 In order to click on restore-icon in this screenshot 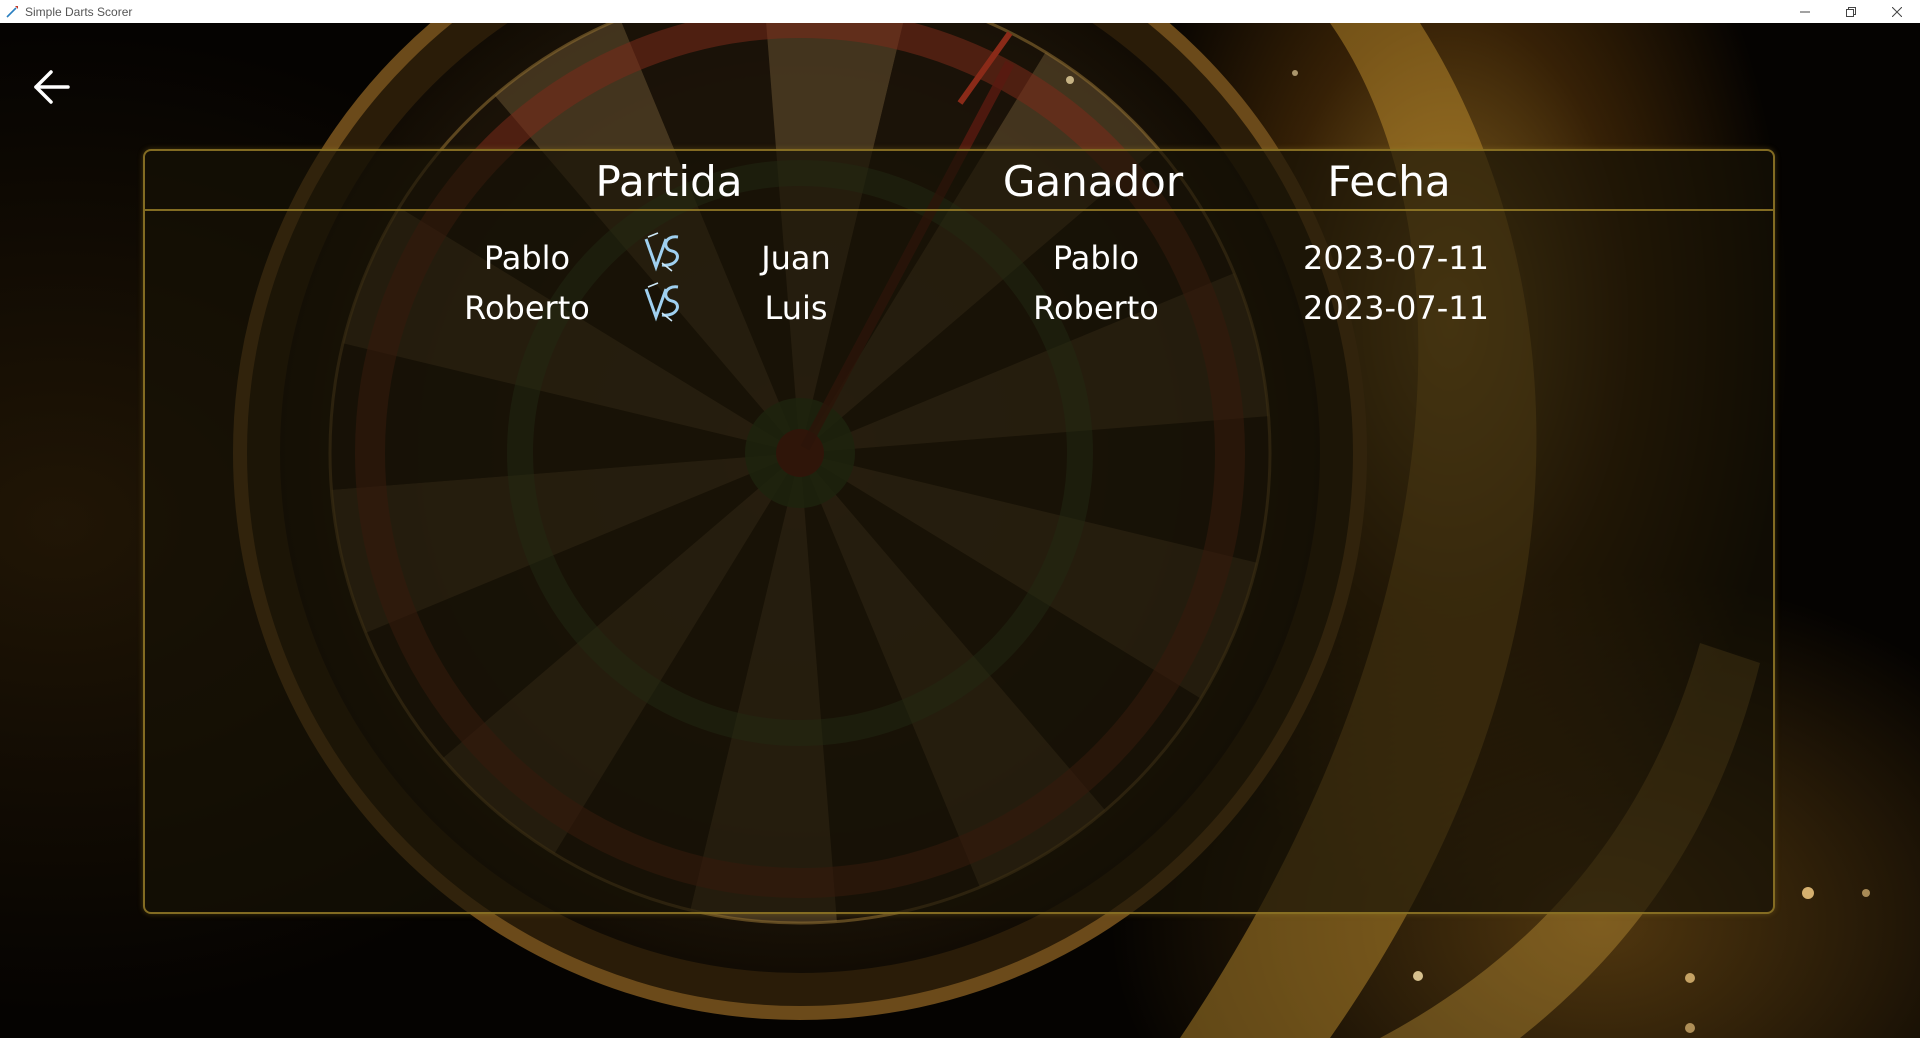, I will do `click(1851, 11)`.